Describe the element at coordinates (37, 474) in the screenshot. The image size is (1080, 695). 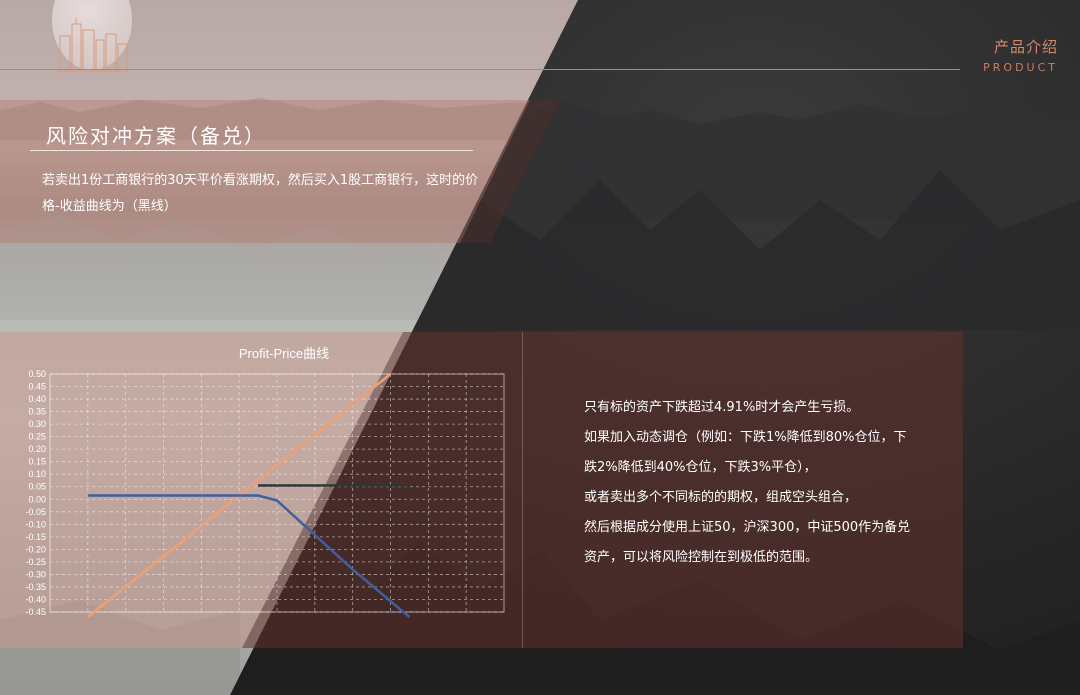
I see `y-tick-label: 0.10` at that location.